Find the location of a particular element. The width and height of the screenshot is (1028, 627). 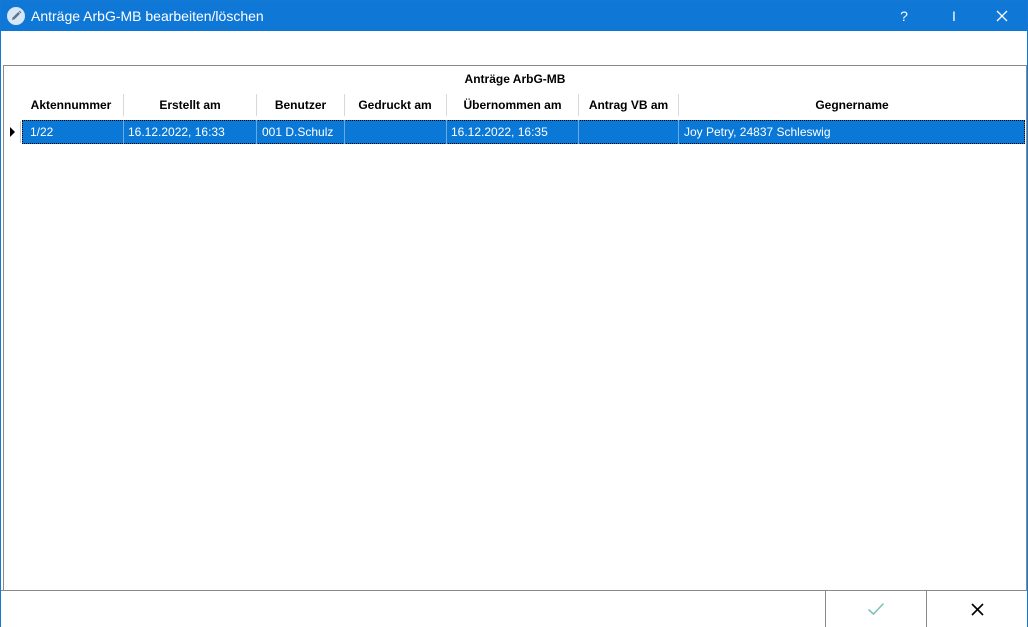

current-row-arrow-icon is located at coordinates (12, 132).